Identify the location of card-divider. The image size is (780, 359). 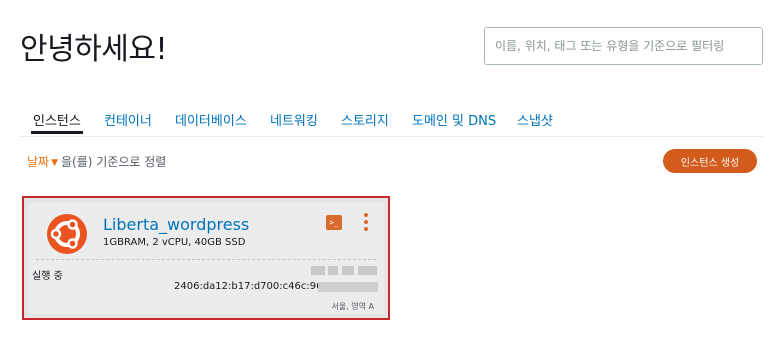
(206, 259).